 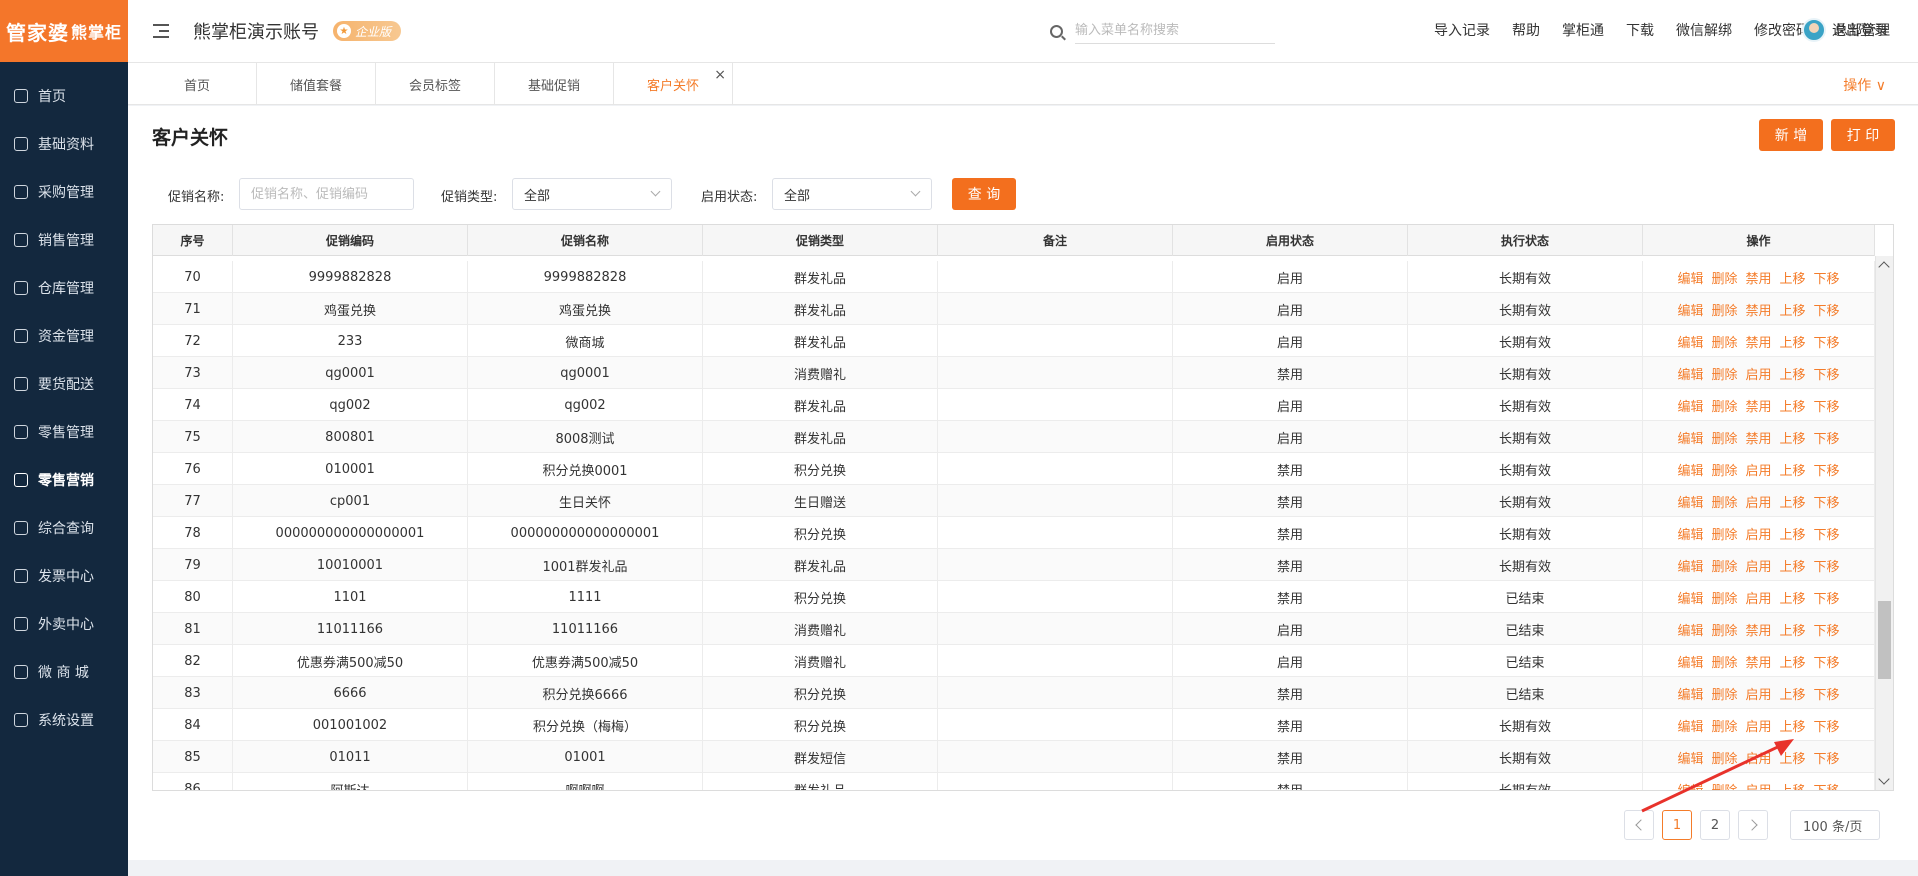 What do you see at coordinates (64, 144) in the screenshot?
I see `sidebar-item: 基础资料` at bounding box center [64, 144].